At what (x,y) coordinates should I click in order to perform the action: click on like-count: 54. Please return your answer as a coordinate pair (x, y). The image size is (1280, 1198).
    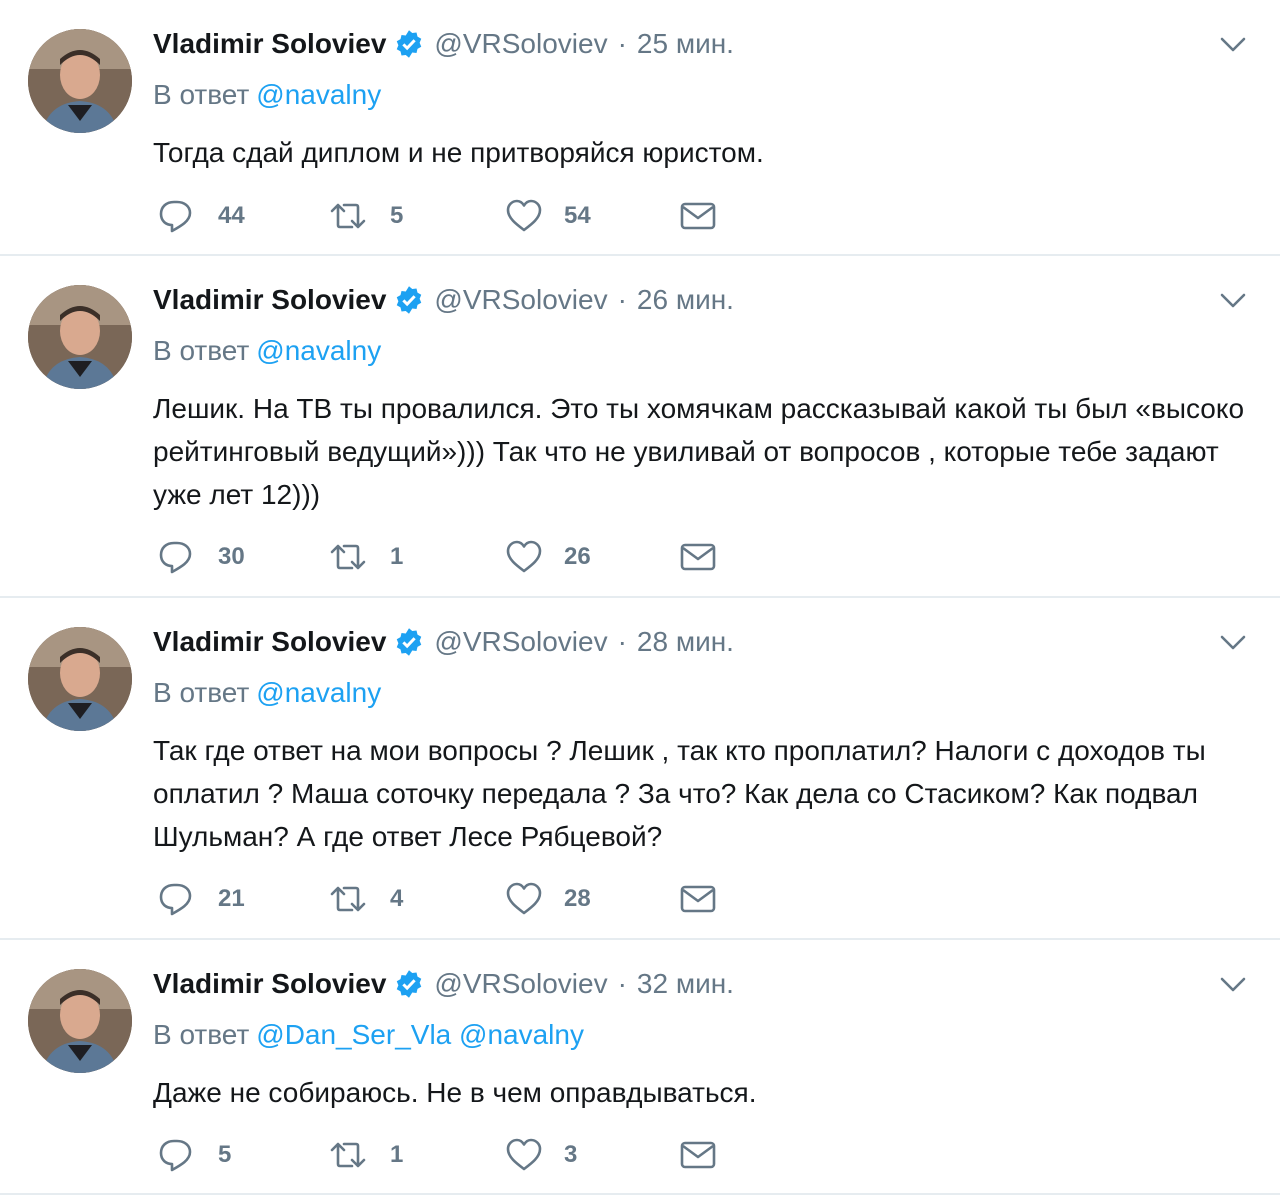
    Looking at the image, I should click on (577, 215).